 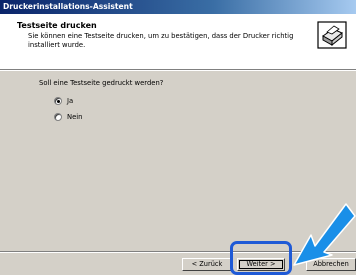 I want to click on radio-label-nein: Nein, so click(x=74, y=117).